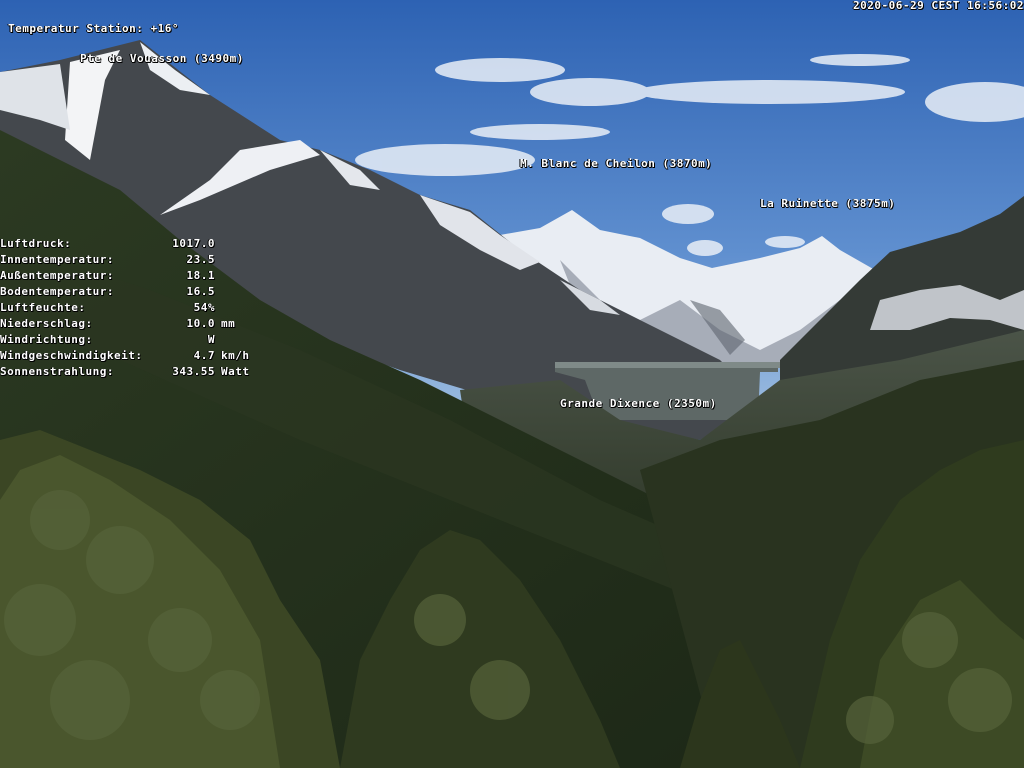  What do you see at coordinates (57, 291) in the screenshot?
I see `weather-key: Bodentemperatur:` at bounding box center [57, 291].